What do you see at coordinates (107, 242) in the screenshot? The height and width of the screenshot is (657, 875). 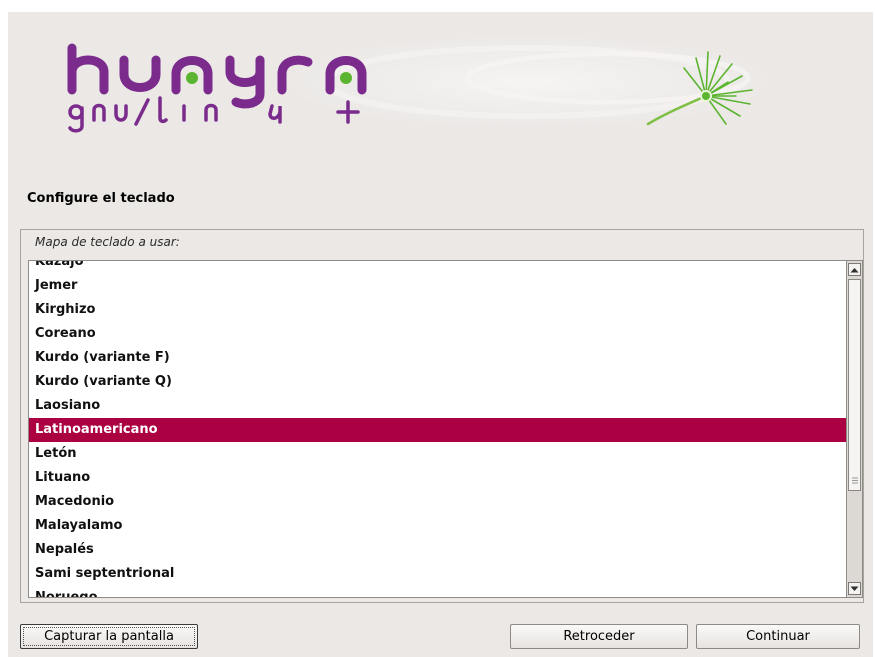 I see `keymap-label: Mapa de teclado a usar:` at bounding box center [107, 242].